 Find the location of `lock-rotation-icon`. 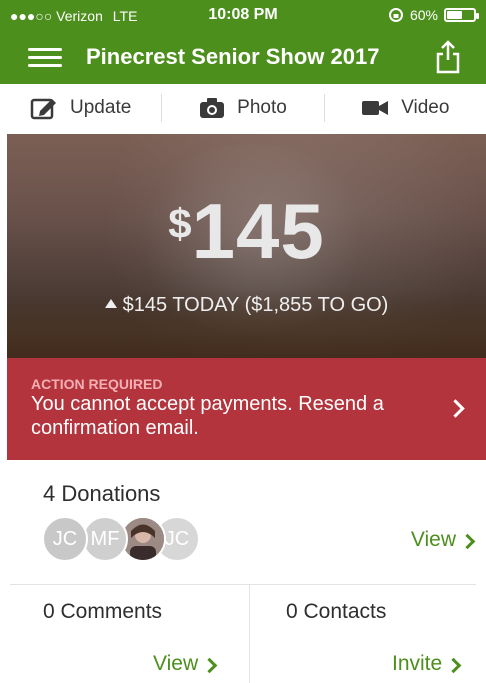

lock-rotation-icon is located at coordinates (395, 15).